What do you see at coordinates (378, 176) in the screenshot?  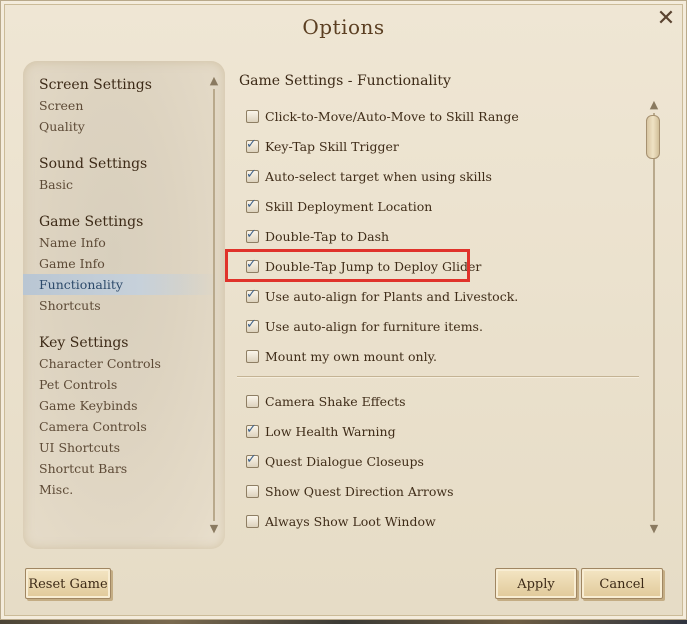 I see `option-label: Auto-select target when using skills` at bounding box center [378, 176].